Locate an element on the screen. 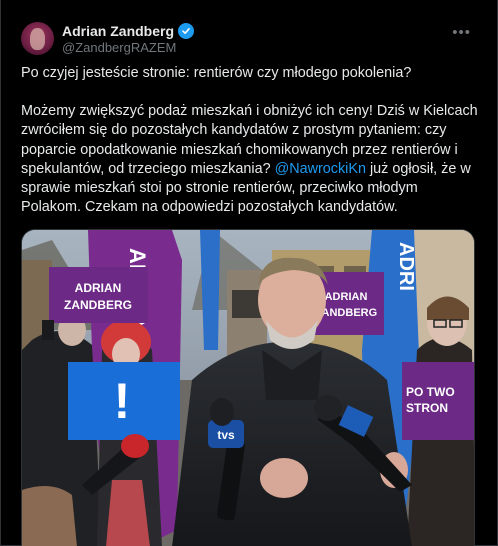 The image size is (498, 546). banner-right-text: ADRI is located at coordinates (406, 266).